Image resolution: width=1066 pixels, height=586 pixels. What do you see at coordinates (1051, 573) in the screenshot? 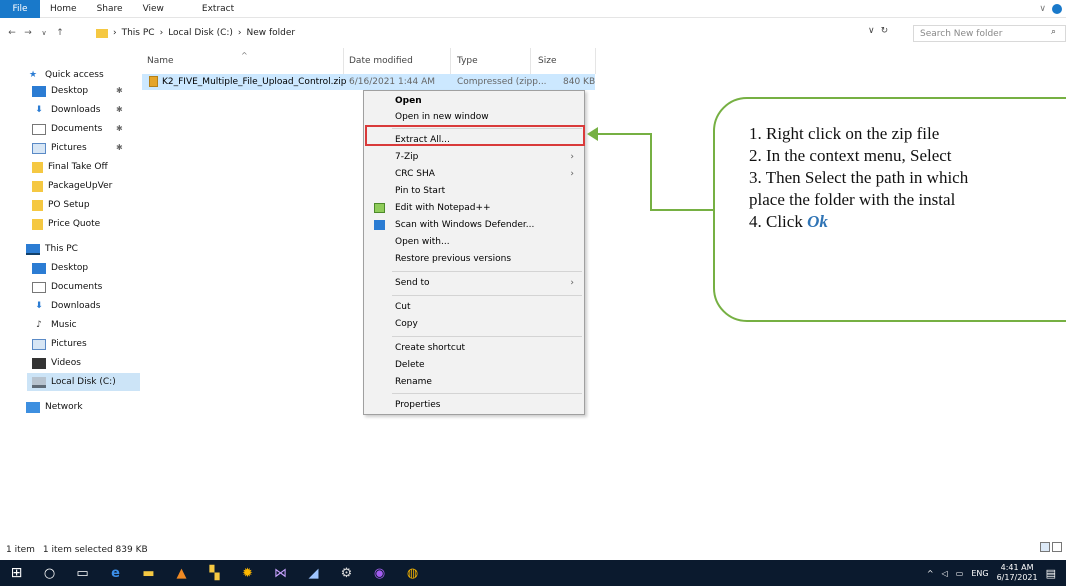
I see `notifications-icon: ▤` at bounding box center [1051, 573].